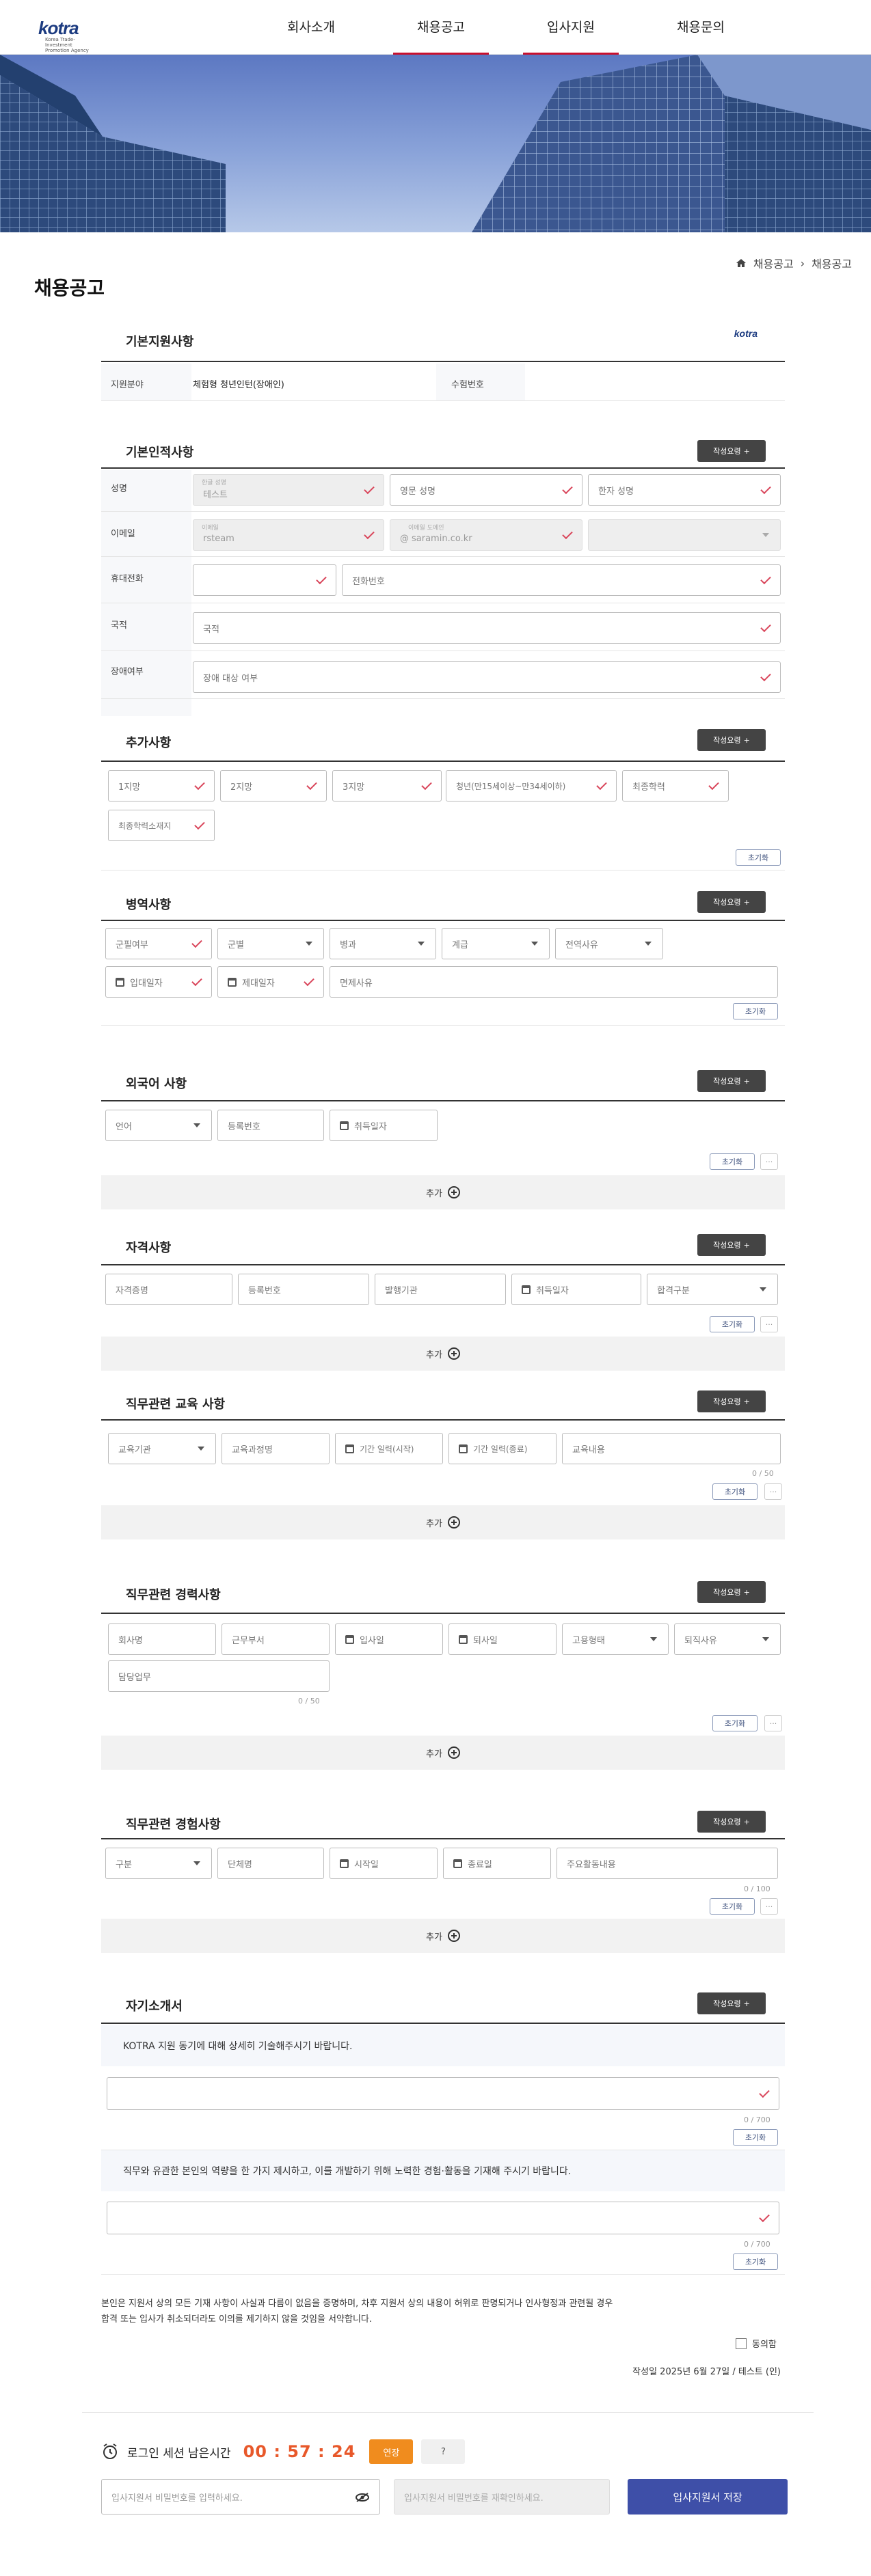 This screenshot has height=2576, width=871. Describe the element at coordinates (571, 27) in the screenshot. I see `nav-apply: 입사지원` at that location.